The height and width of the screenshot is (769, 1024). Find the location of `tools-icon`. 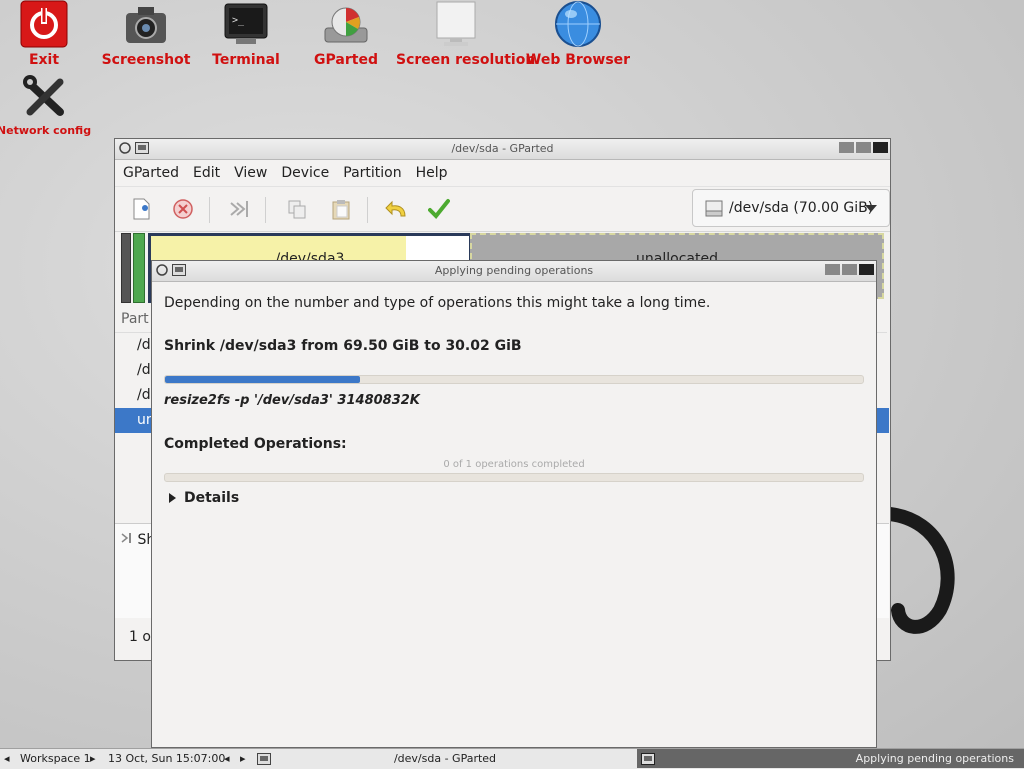

tools-icon is located at coordinates (44, 96).